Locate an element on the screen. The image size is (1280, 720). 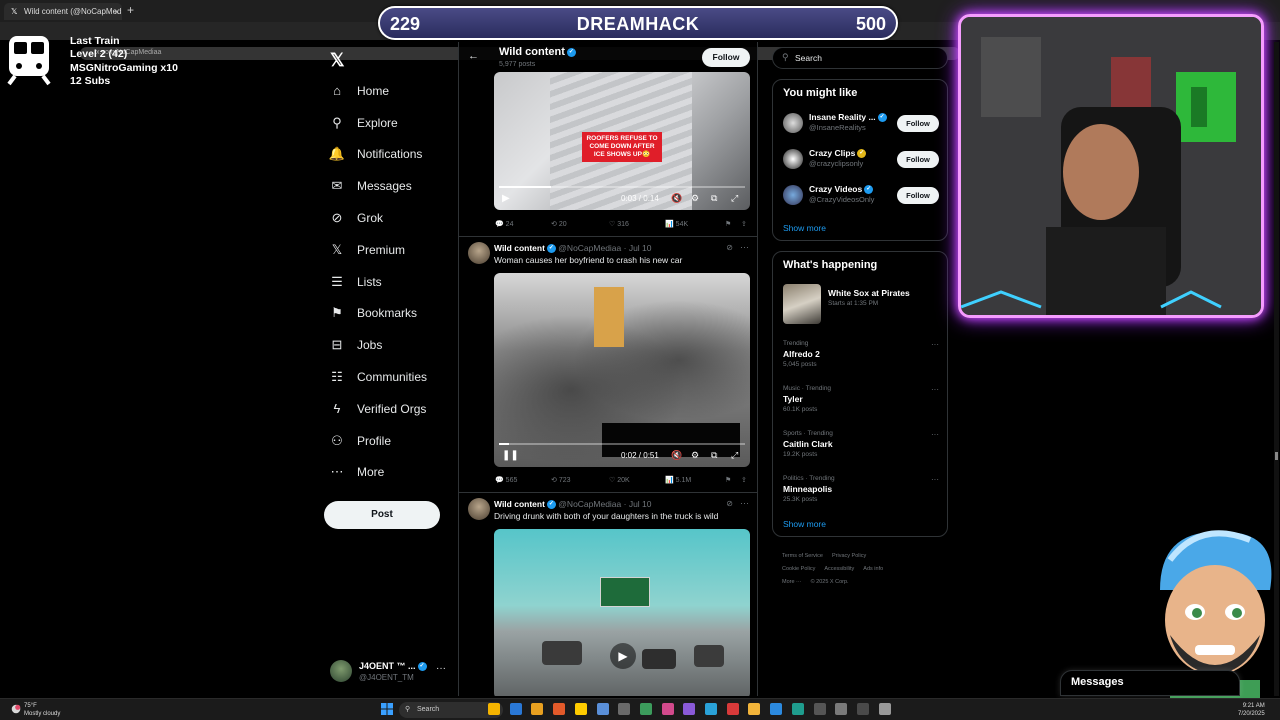
repost-button: ⟲ 723 is located at coordinates (561, 480).